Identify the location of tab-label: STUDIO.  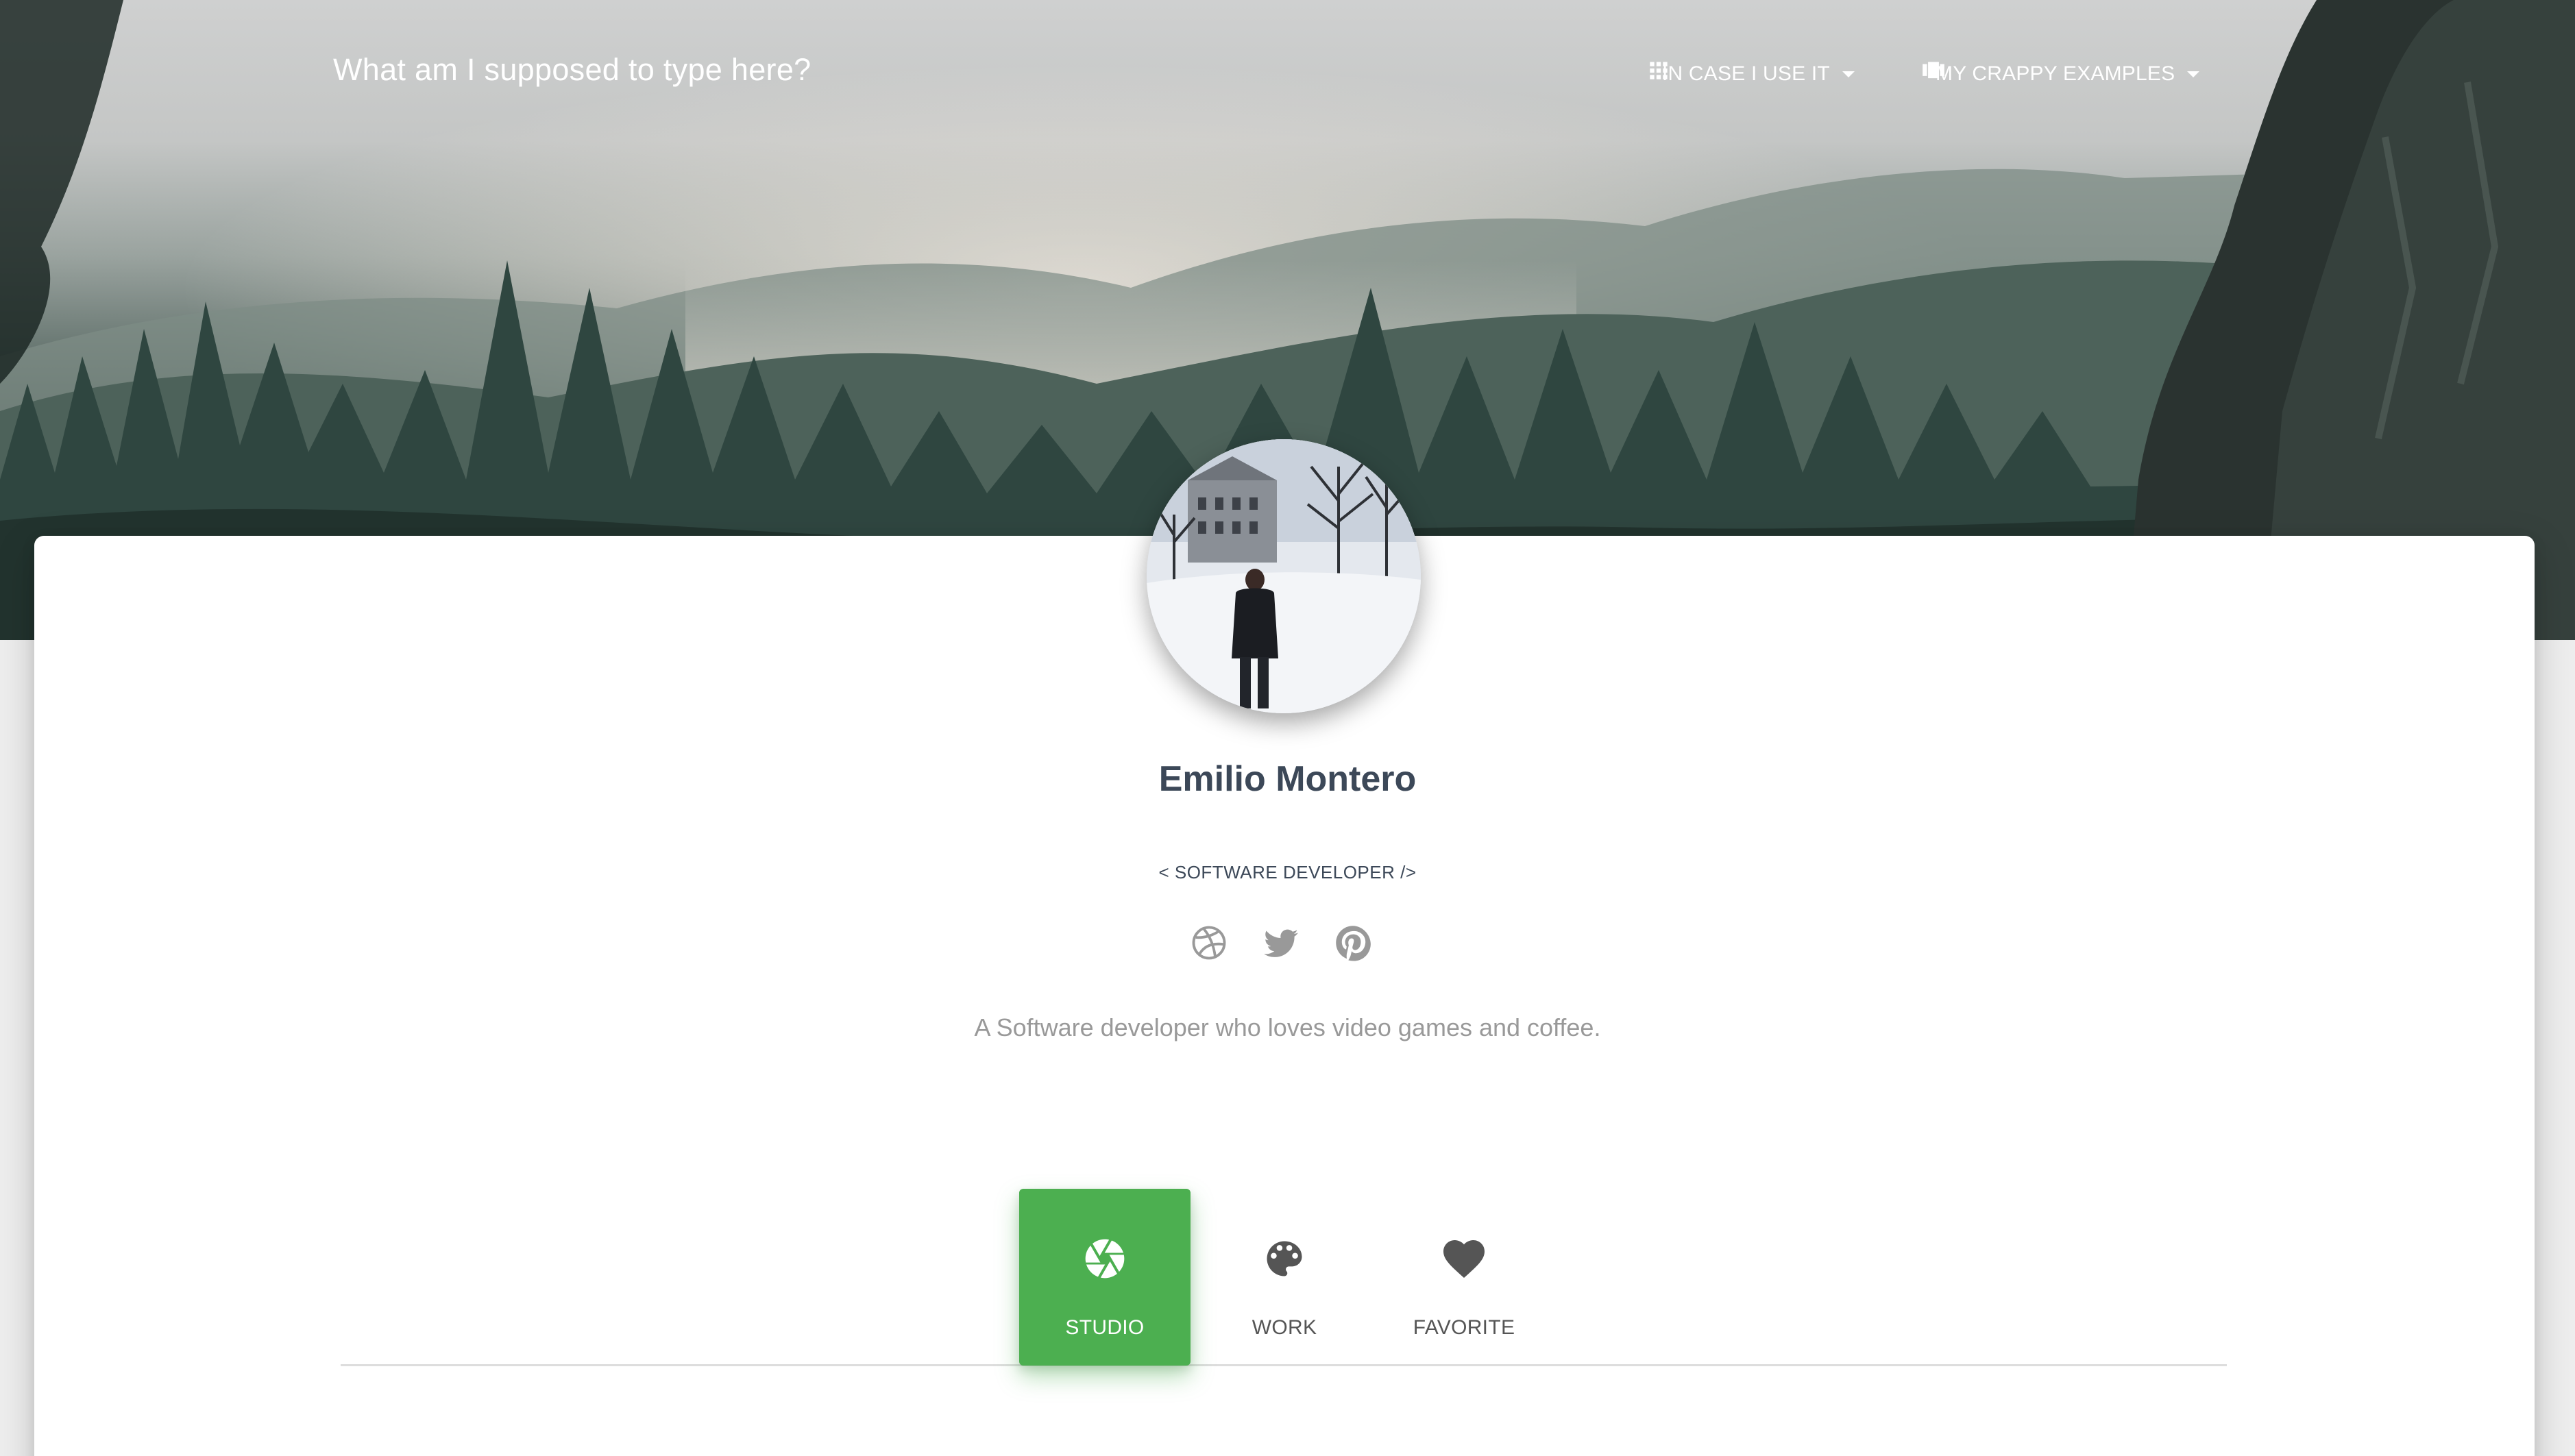
(1105, 1327).